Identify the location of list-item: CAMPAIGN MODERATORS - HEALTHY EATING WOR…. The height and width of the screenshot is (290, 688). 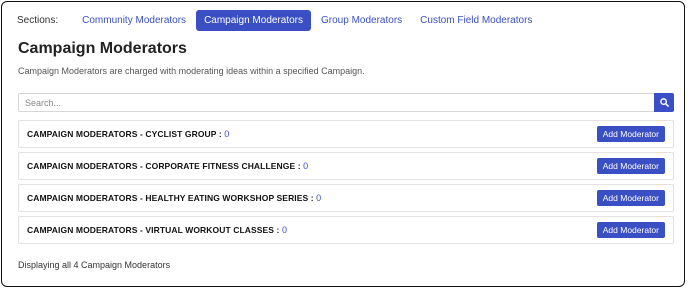
(346, 198).